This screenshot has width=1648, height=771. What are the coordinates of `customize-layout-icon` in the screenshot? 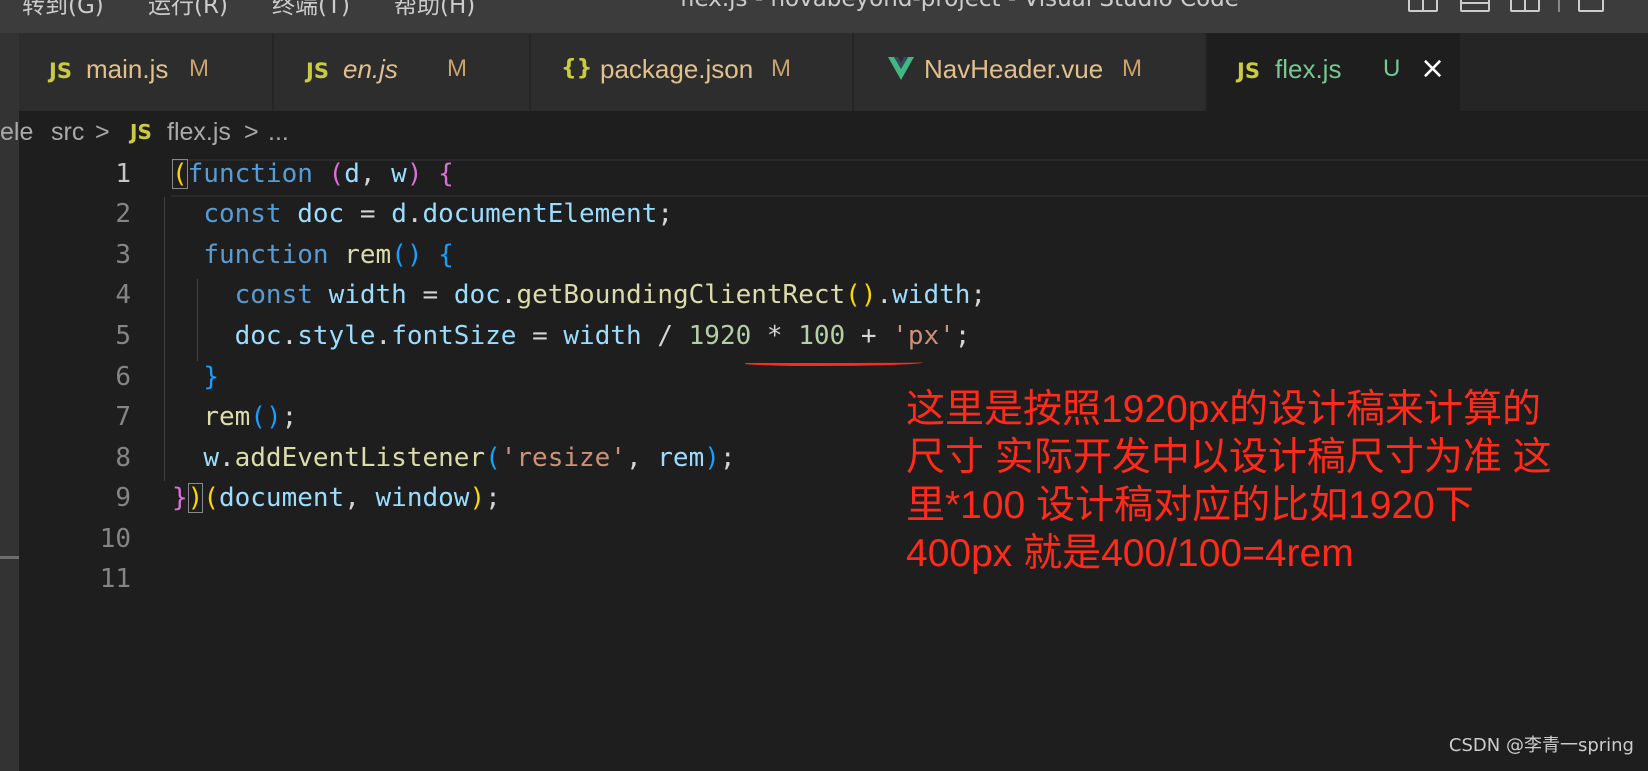 It's located at (1591, 6).